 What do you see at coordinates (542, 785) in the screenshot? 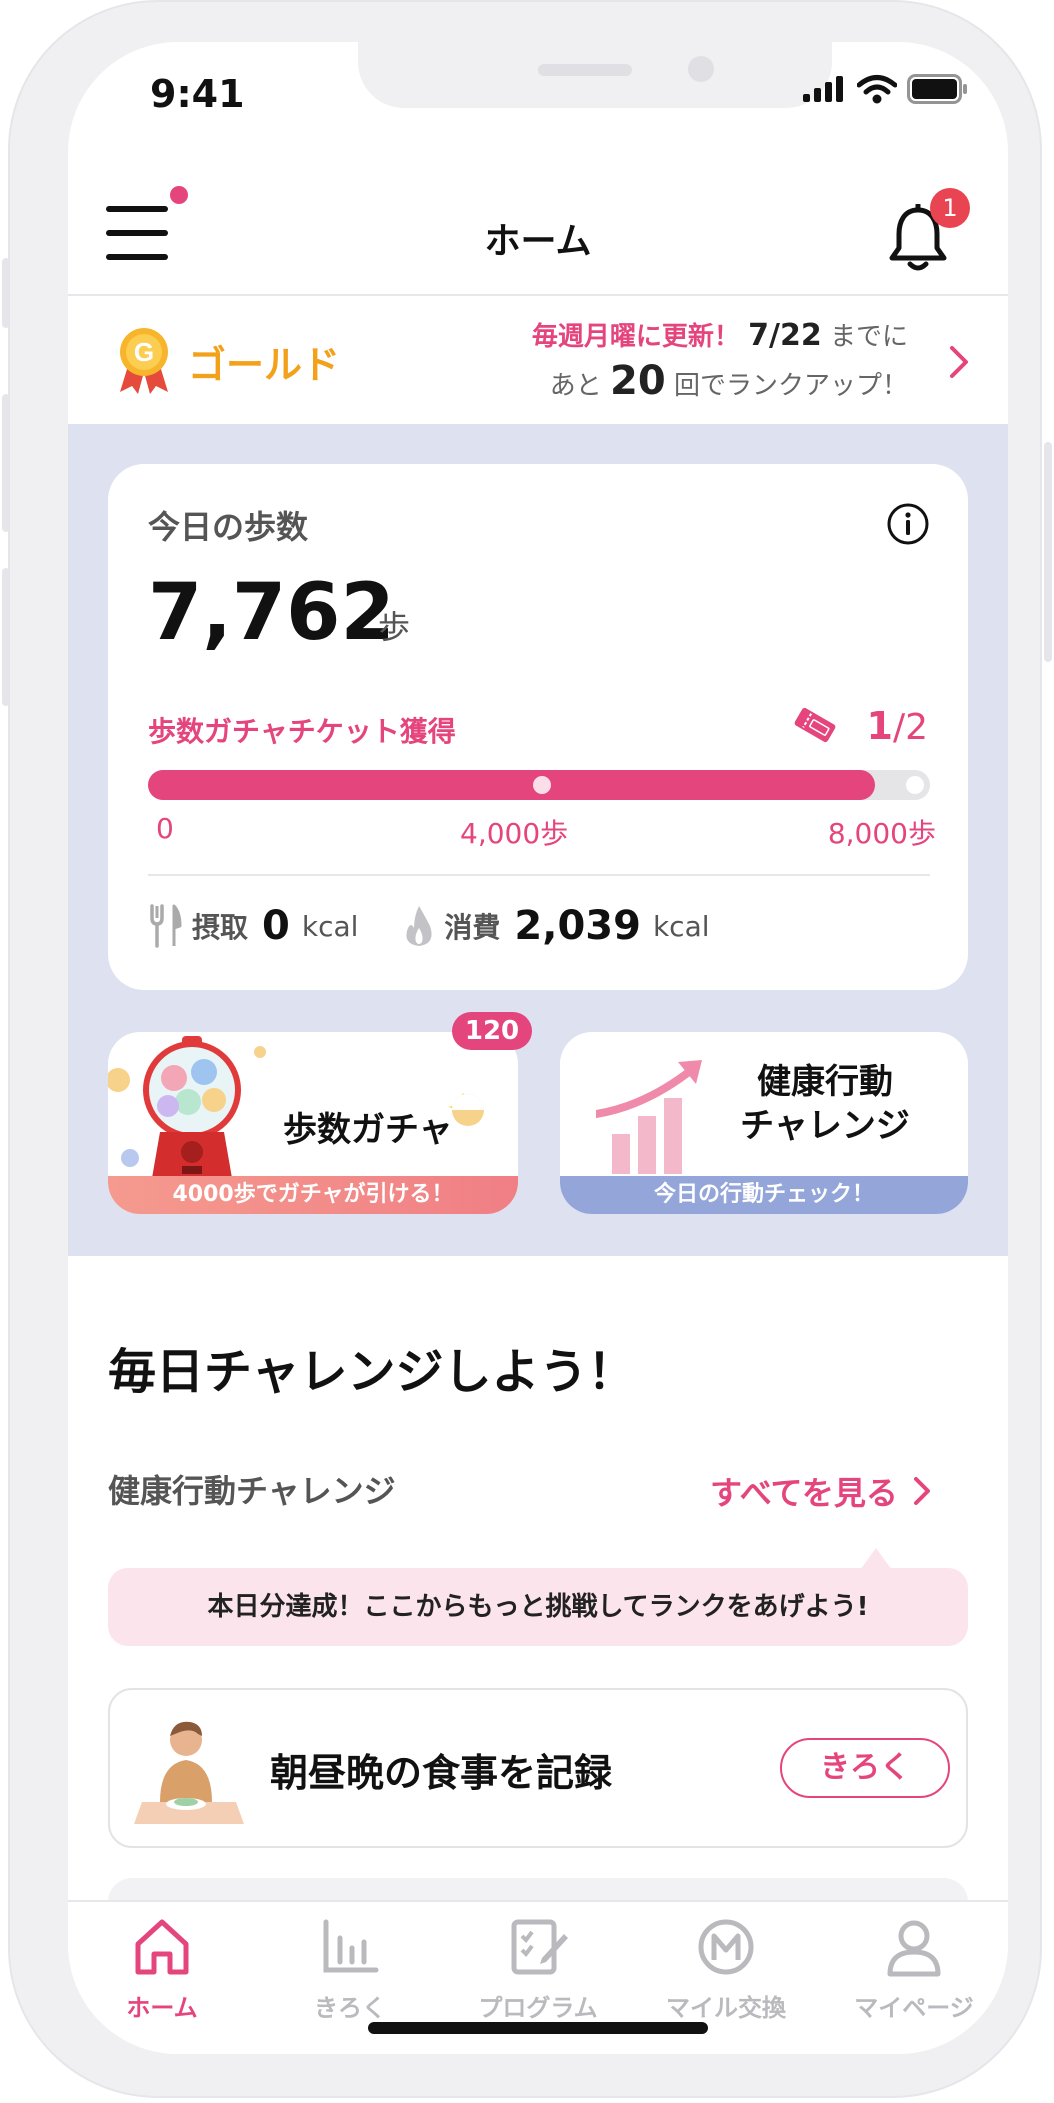
I see `progress-midpoint-marker` at bounding box center [542, 785].